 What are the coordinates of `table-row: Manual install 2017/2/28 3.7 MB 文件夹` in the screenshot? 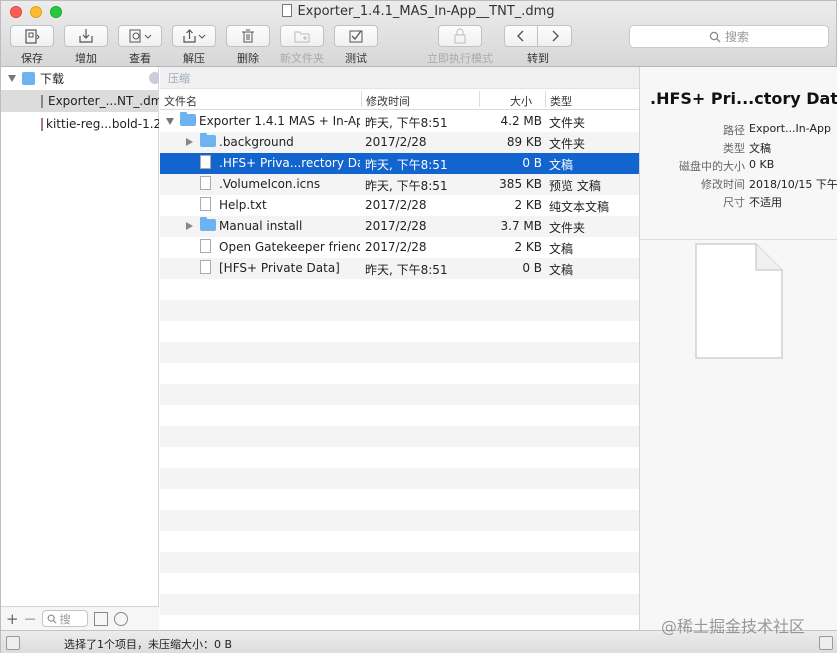 It's located at (399, 226).